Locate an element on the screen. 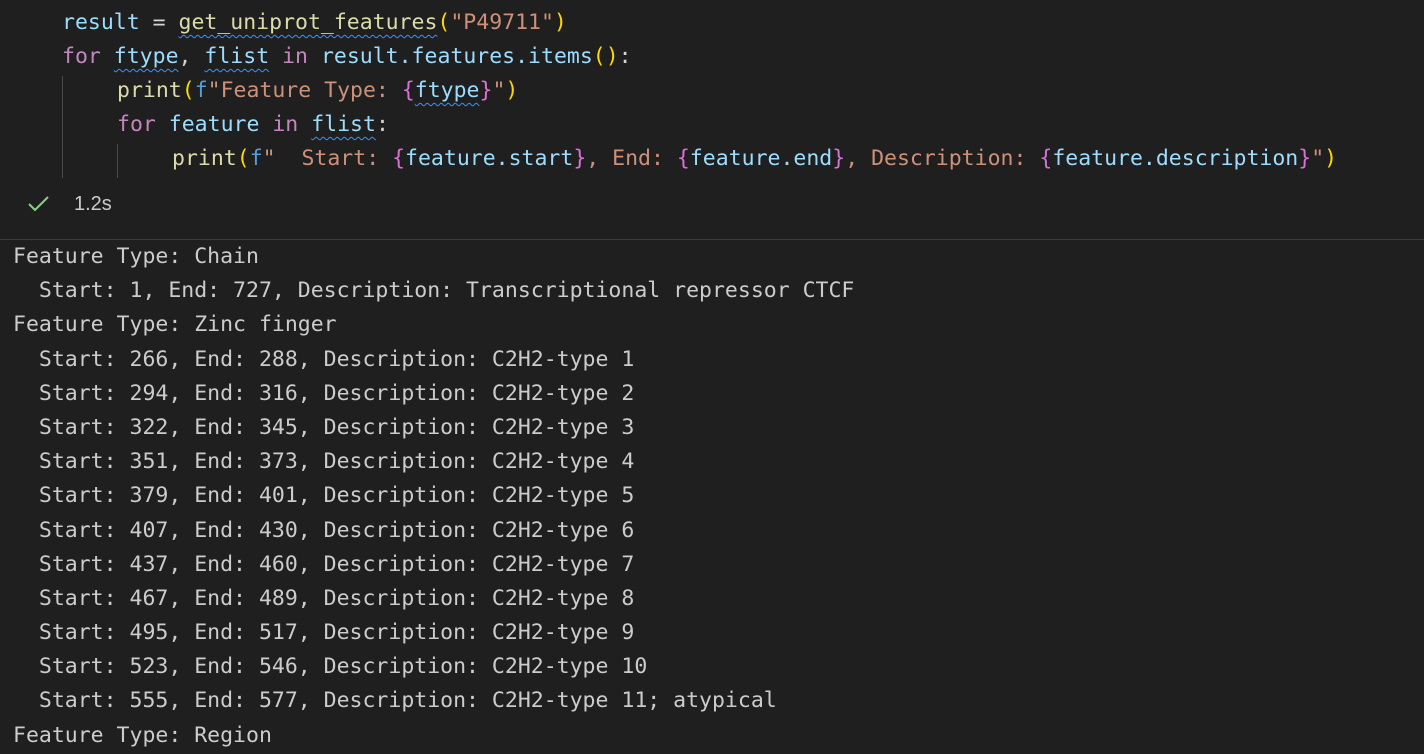 The height and width of the screenshot is (754, 1424). output-line: Feature Type: Zinc finger is located at coordinates (175, 325).